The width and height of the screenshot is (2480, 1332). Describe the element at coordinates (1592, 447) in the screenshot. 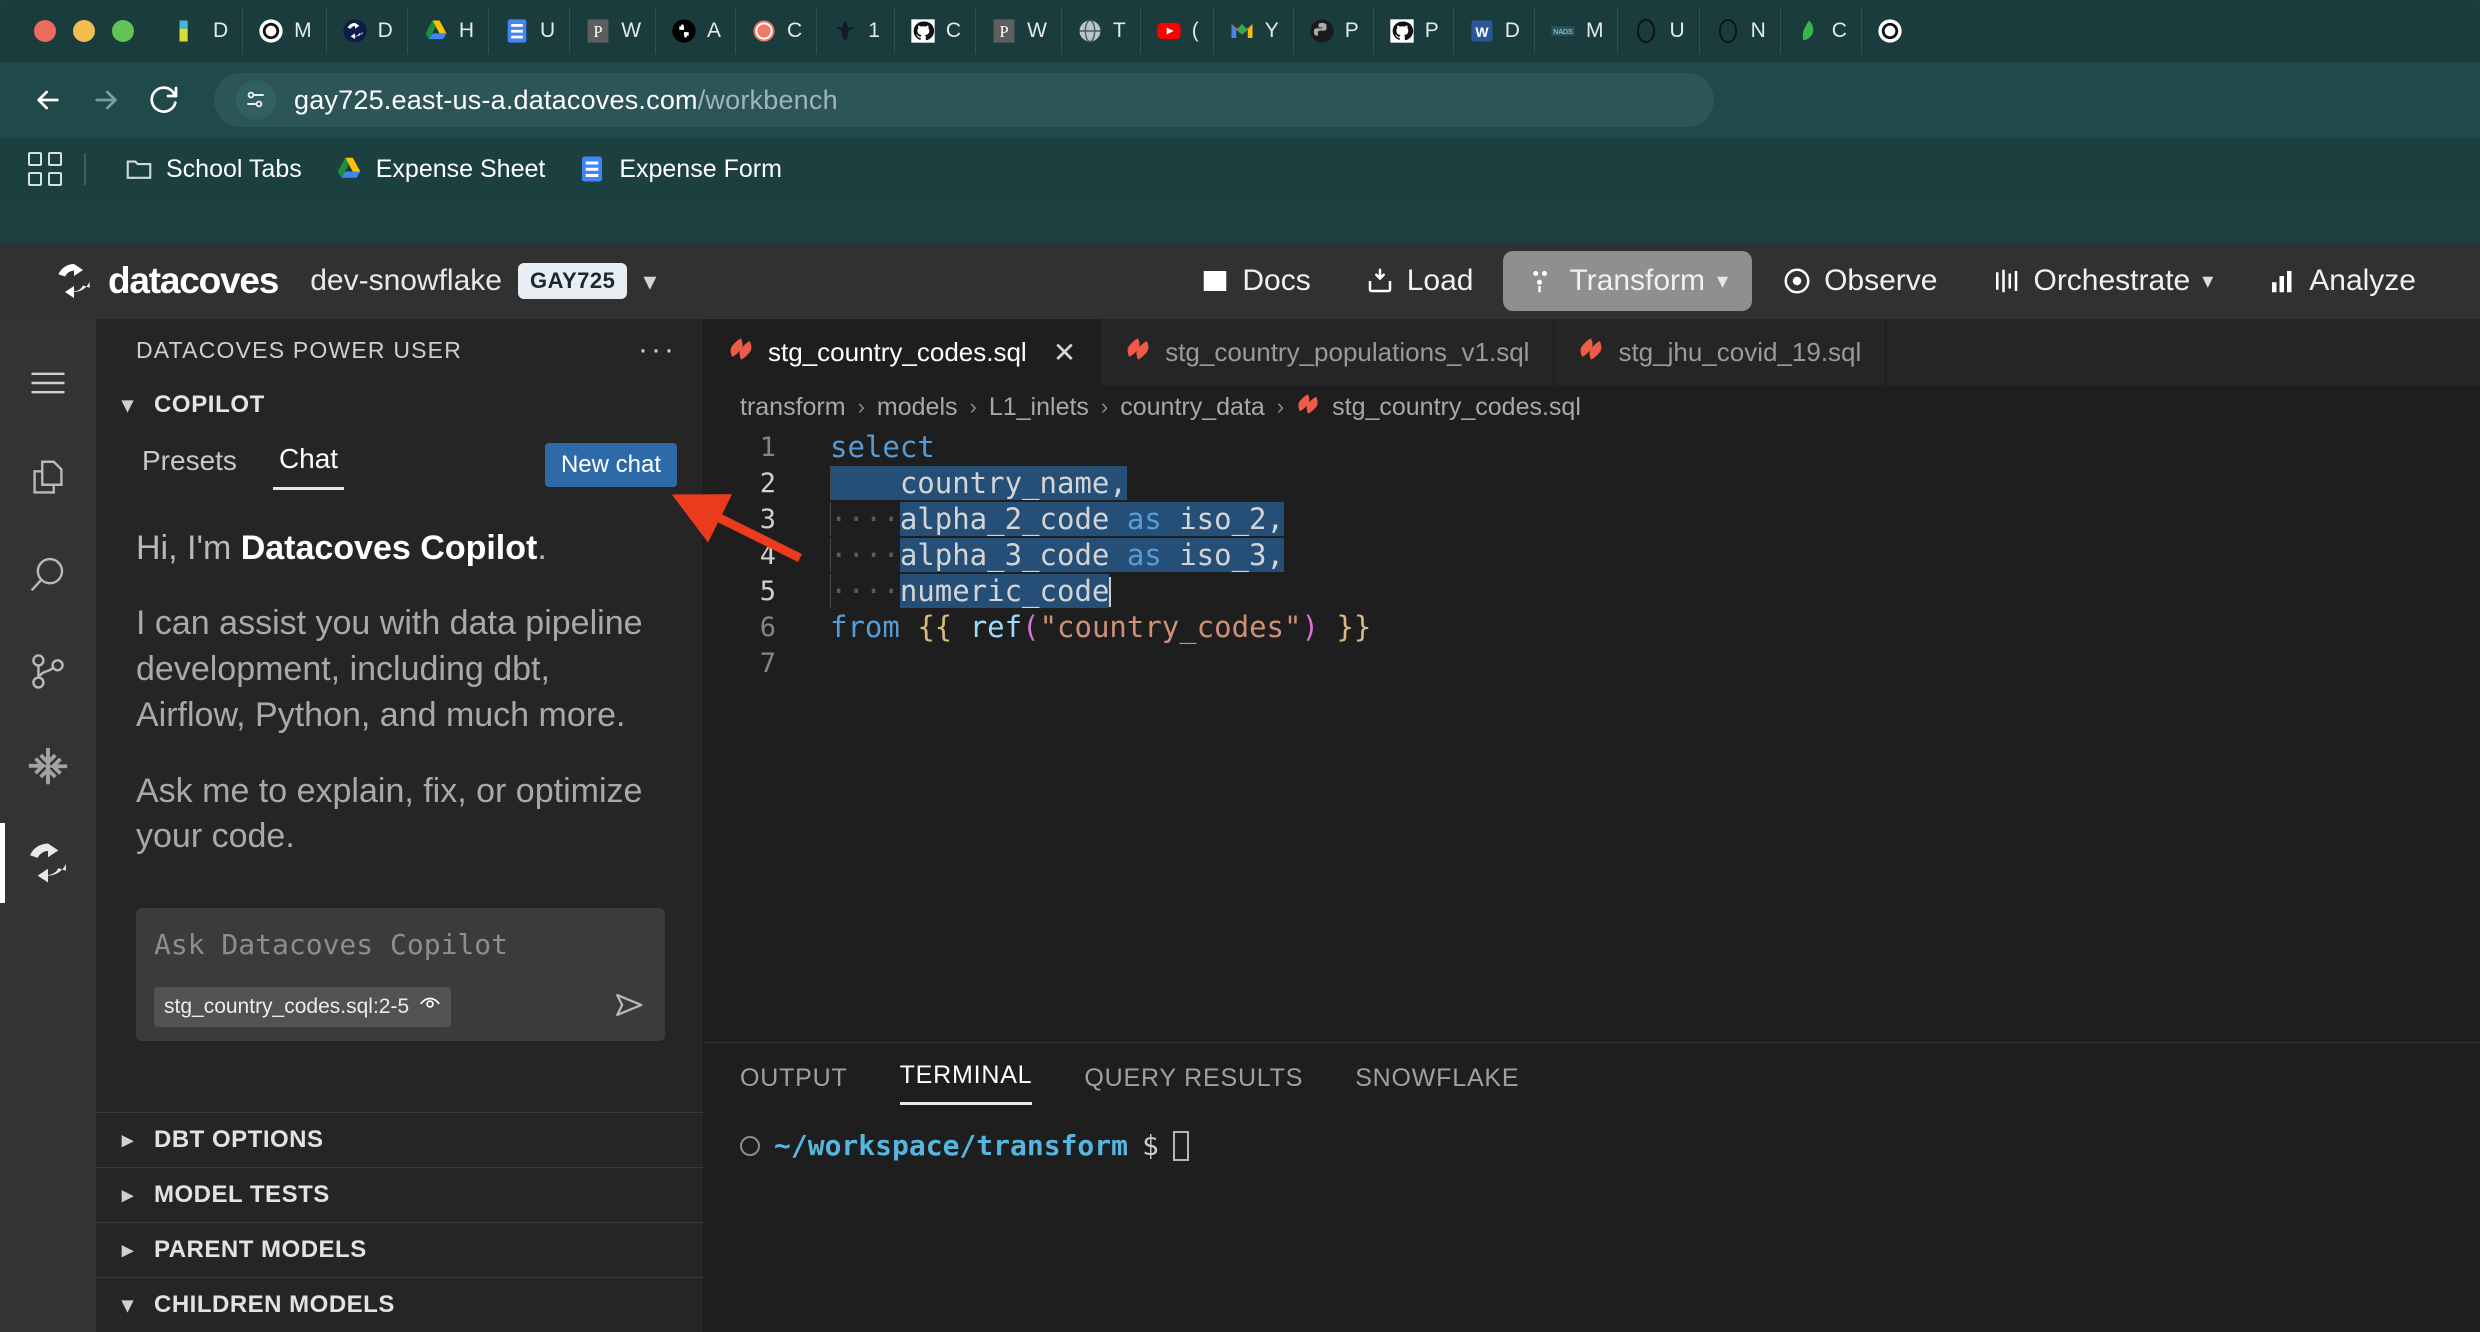

I see `code-line: 1 select` at that location.